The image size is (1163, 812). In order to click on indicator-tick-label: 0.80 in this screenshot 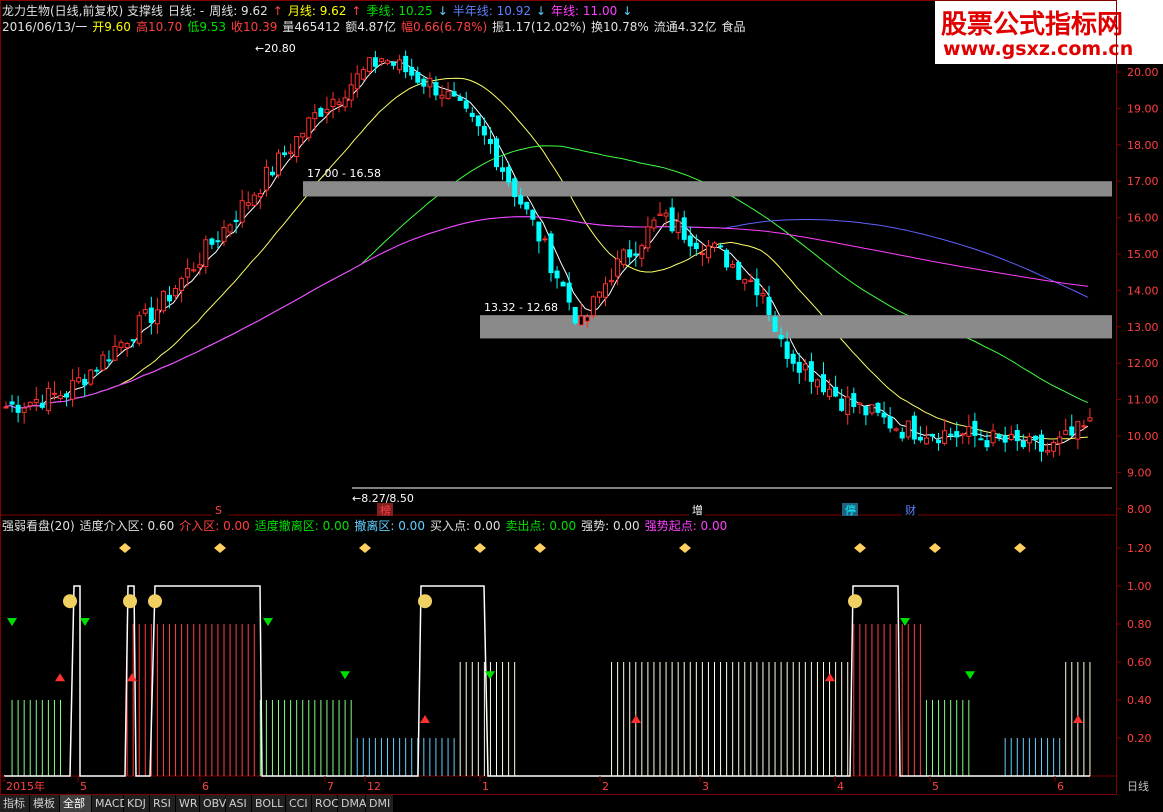, I will do `click(1139, 624)`.